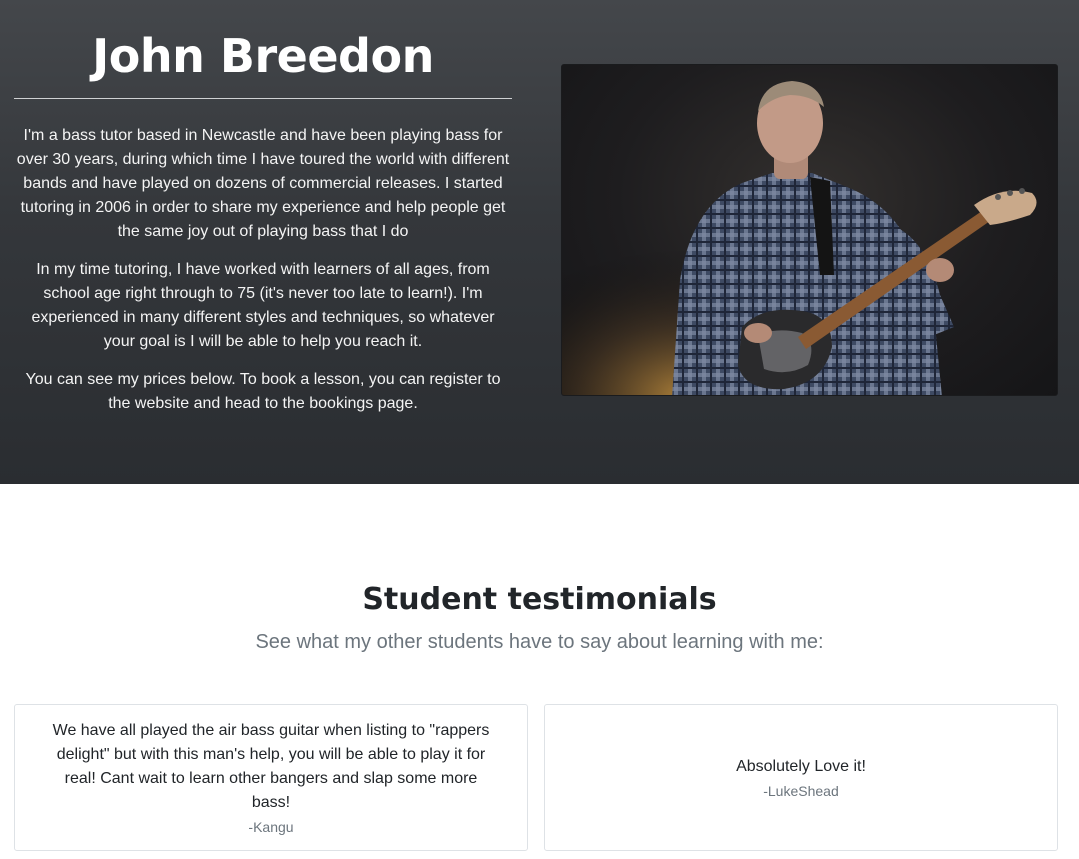 Image resolution: width=1079 pixels, height=859 pixels. What do you see at coordinates (263, 56) in the screenshot?
I see `page-title: John Breedon` at bounding box center [263, 56].